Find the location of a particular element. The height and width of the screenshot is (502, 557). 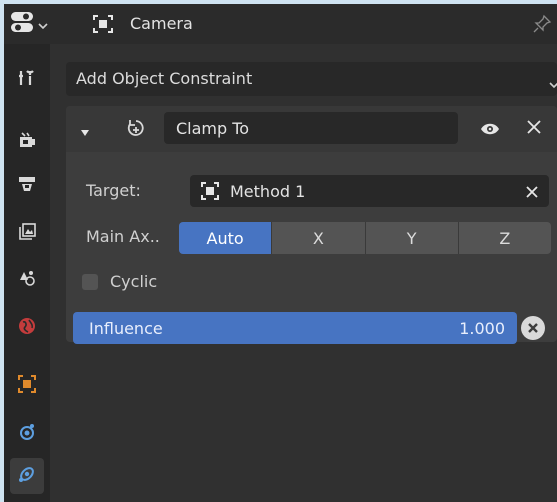

scene-tab is located at coordinates (27, 280).